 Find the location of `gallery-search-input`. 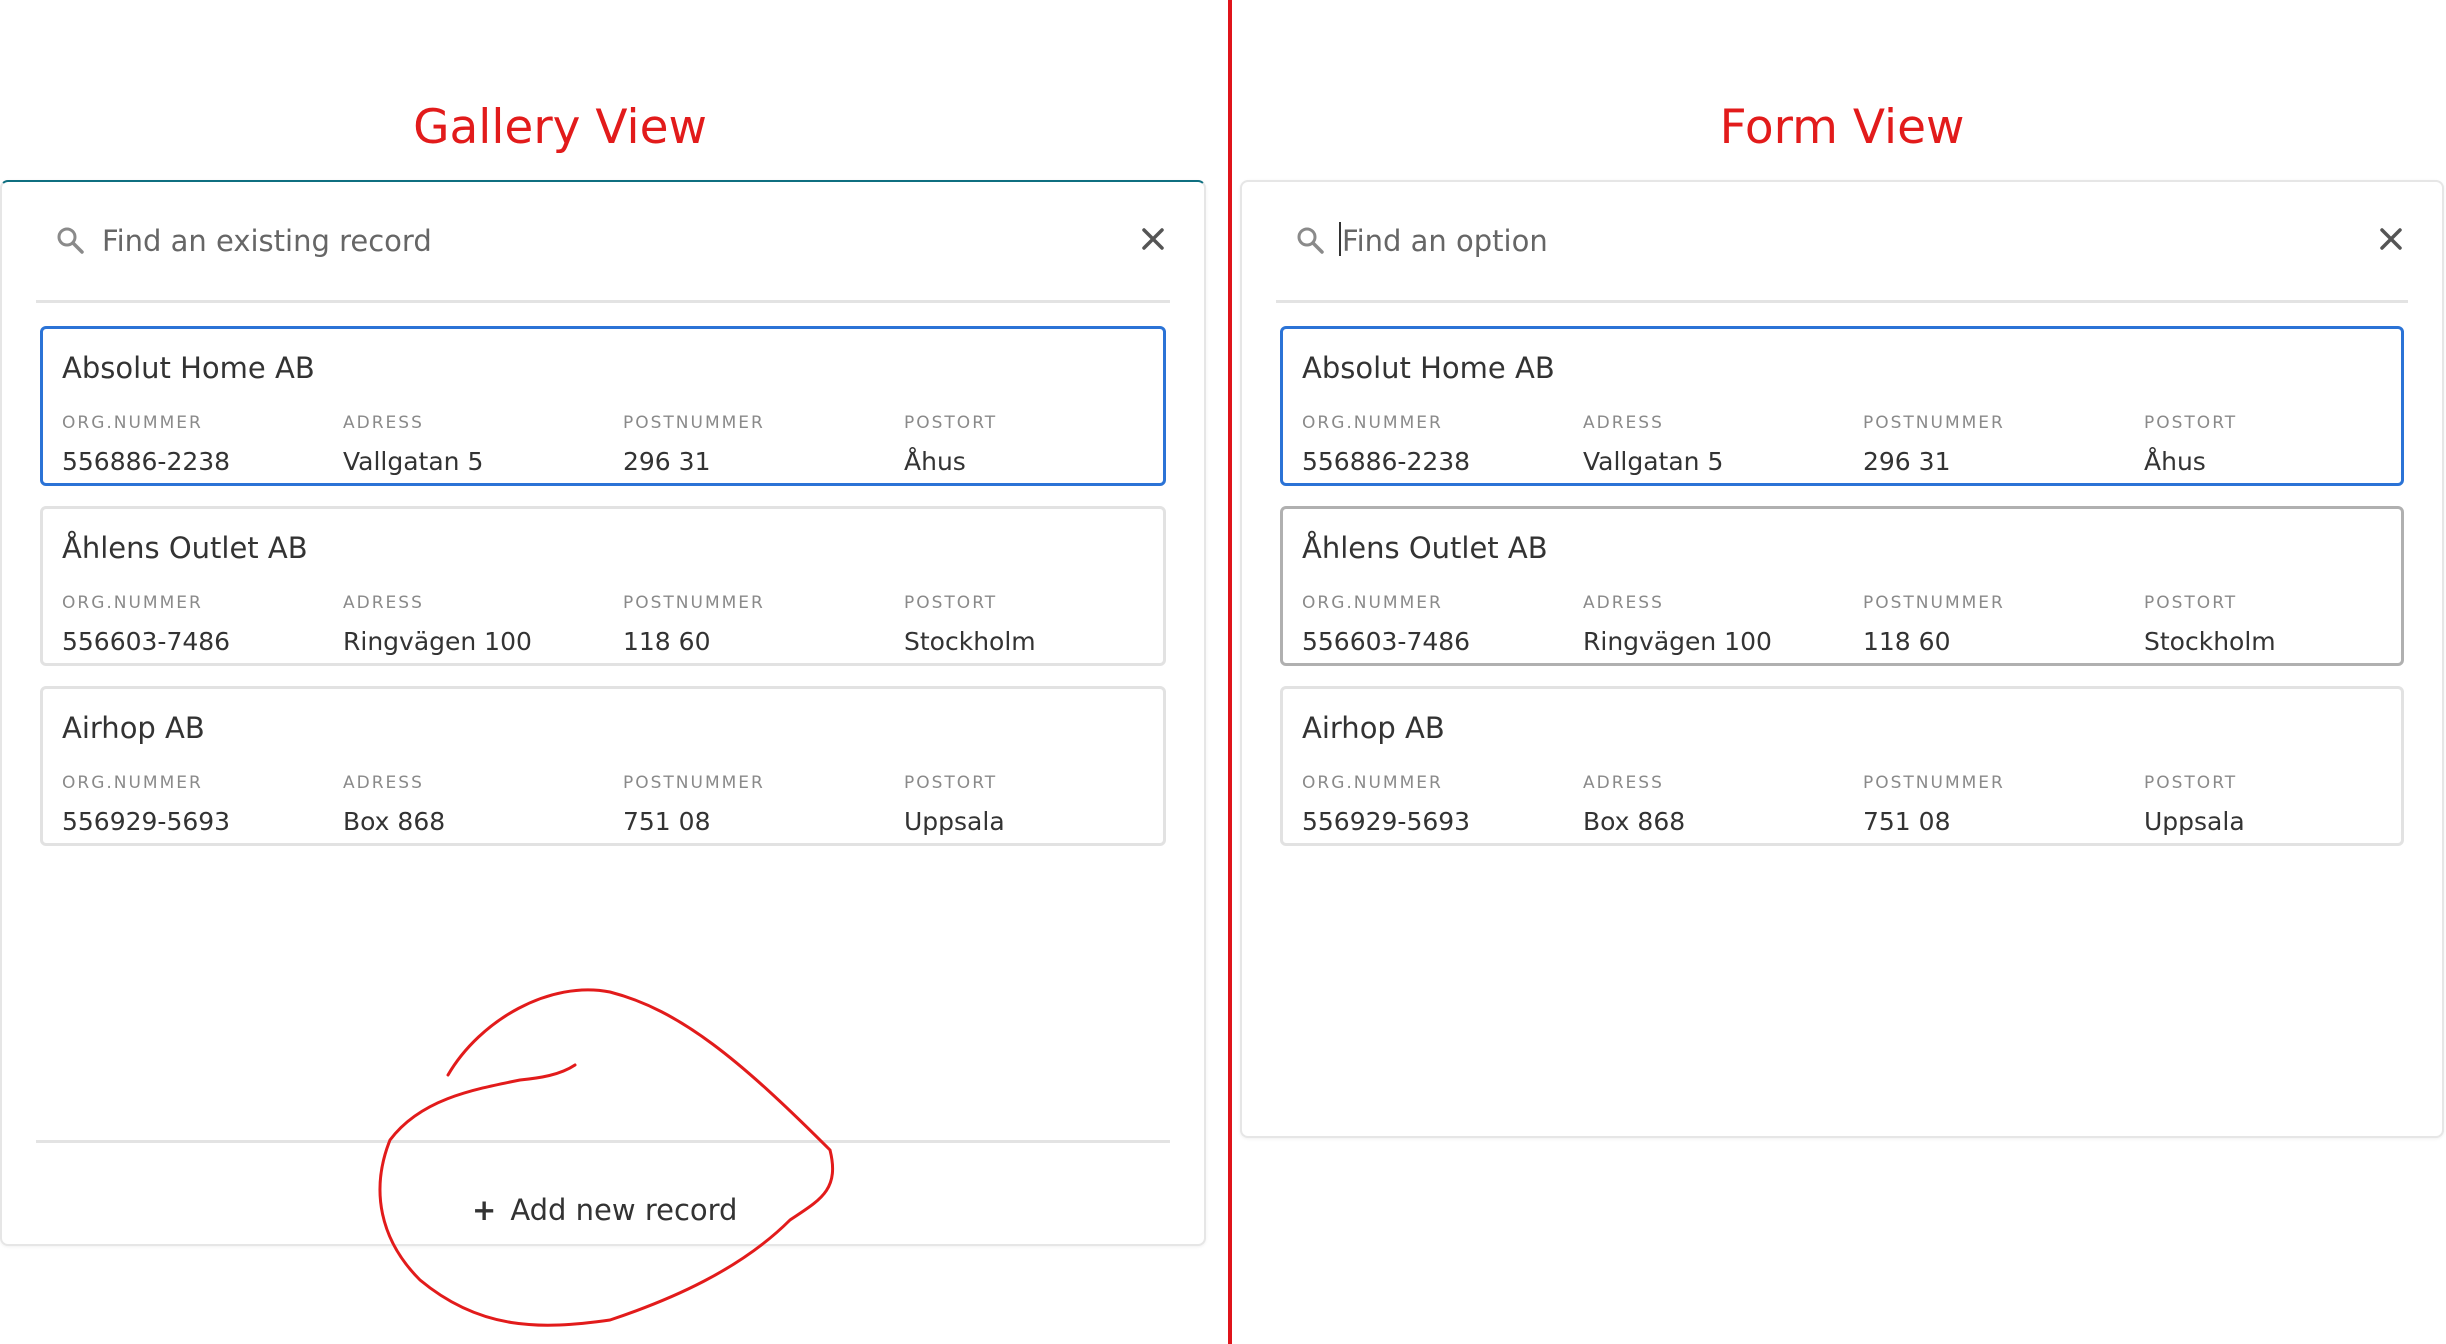

gallery-search-input is located at coordinates (595, 241).